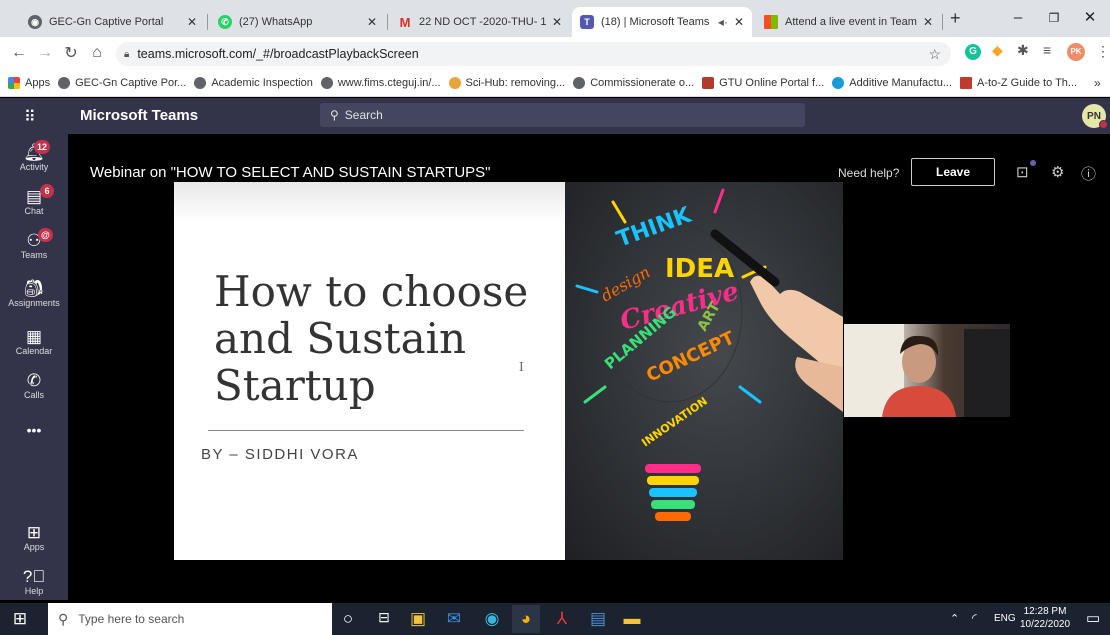 This screenshot has height=635, width=1110. Describe the element at coordinates (674, 422) in the screenshot. I see `art-word: INNOVATION` at that location.